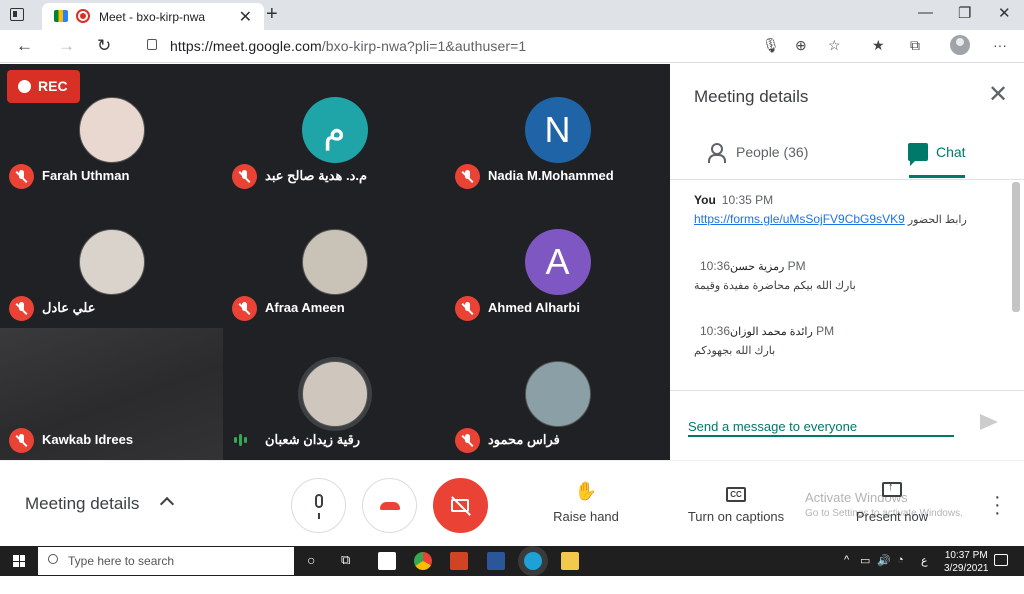 The height and width of the screenshot is (594, 1024). What do you see at coordinates (19, 561) in the screenshot?
I see `windows-start-icon` at bounding box center [19, 561].